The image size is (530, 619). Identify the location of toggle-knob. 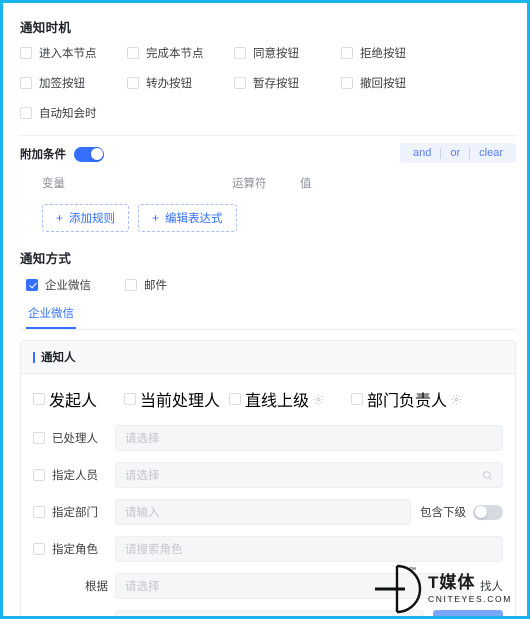
(96, 154).